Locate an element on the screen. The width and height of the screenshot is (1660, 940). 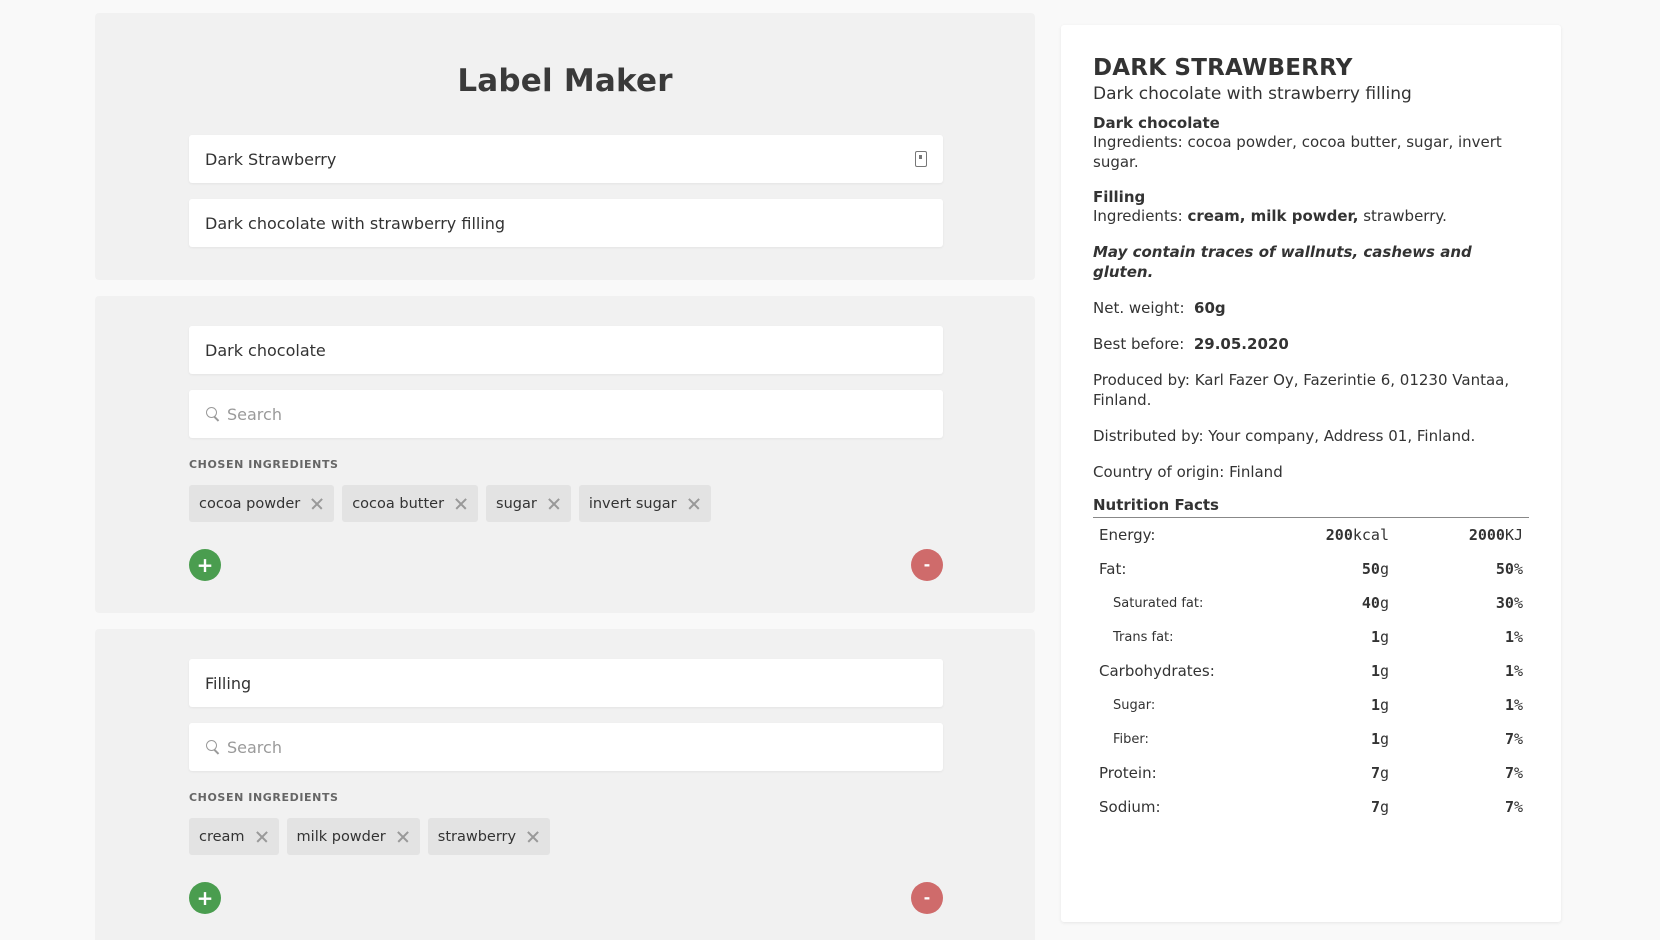
product-description-value: Dark chocolate with strawberry filling is located at coordinates (355, 223).